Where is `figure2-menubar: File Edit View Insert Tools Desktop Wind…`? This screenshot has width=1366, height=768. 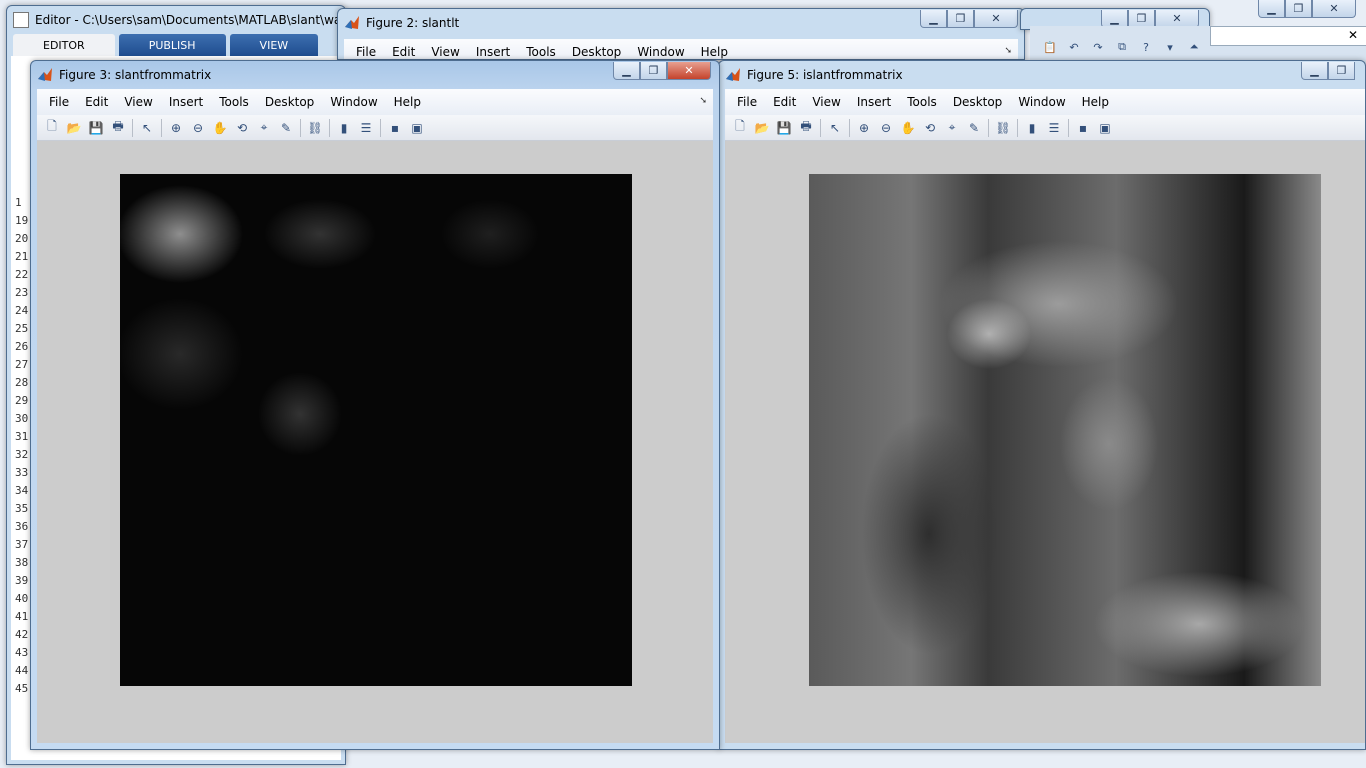
figure2-menubar: File Edit View Insert Tools Desktop Wind… is located at coordinates (681, 49).